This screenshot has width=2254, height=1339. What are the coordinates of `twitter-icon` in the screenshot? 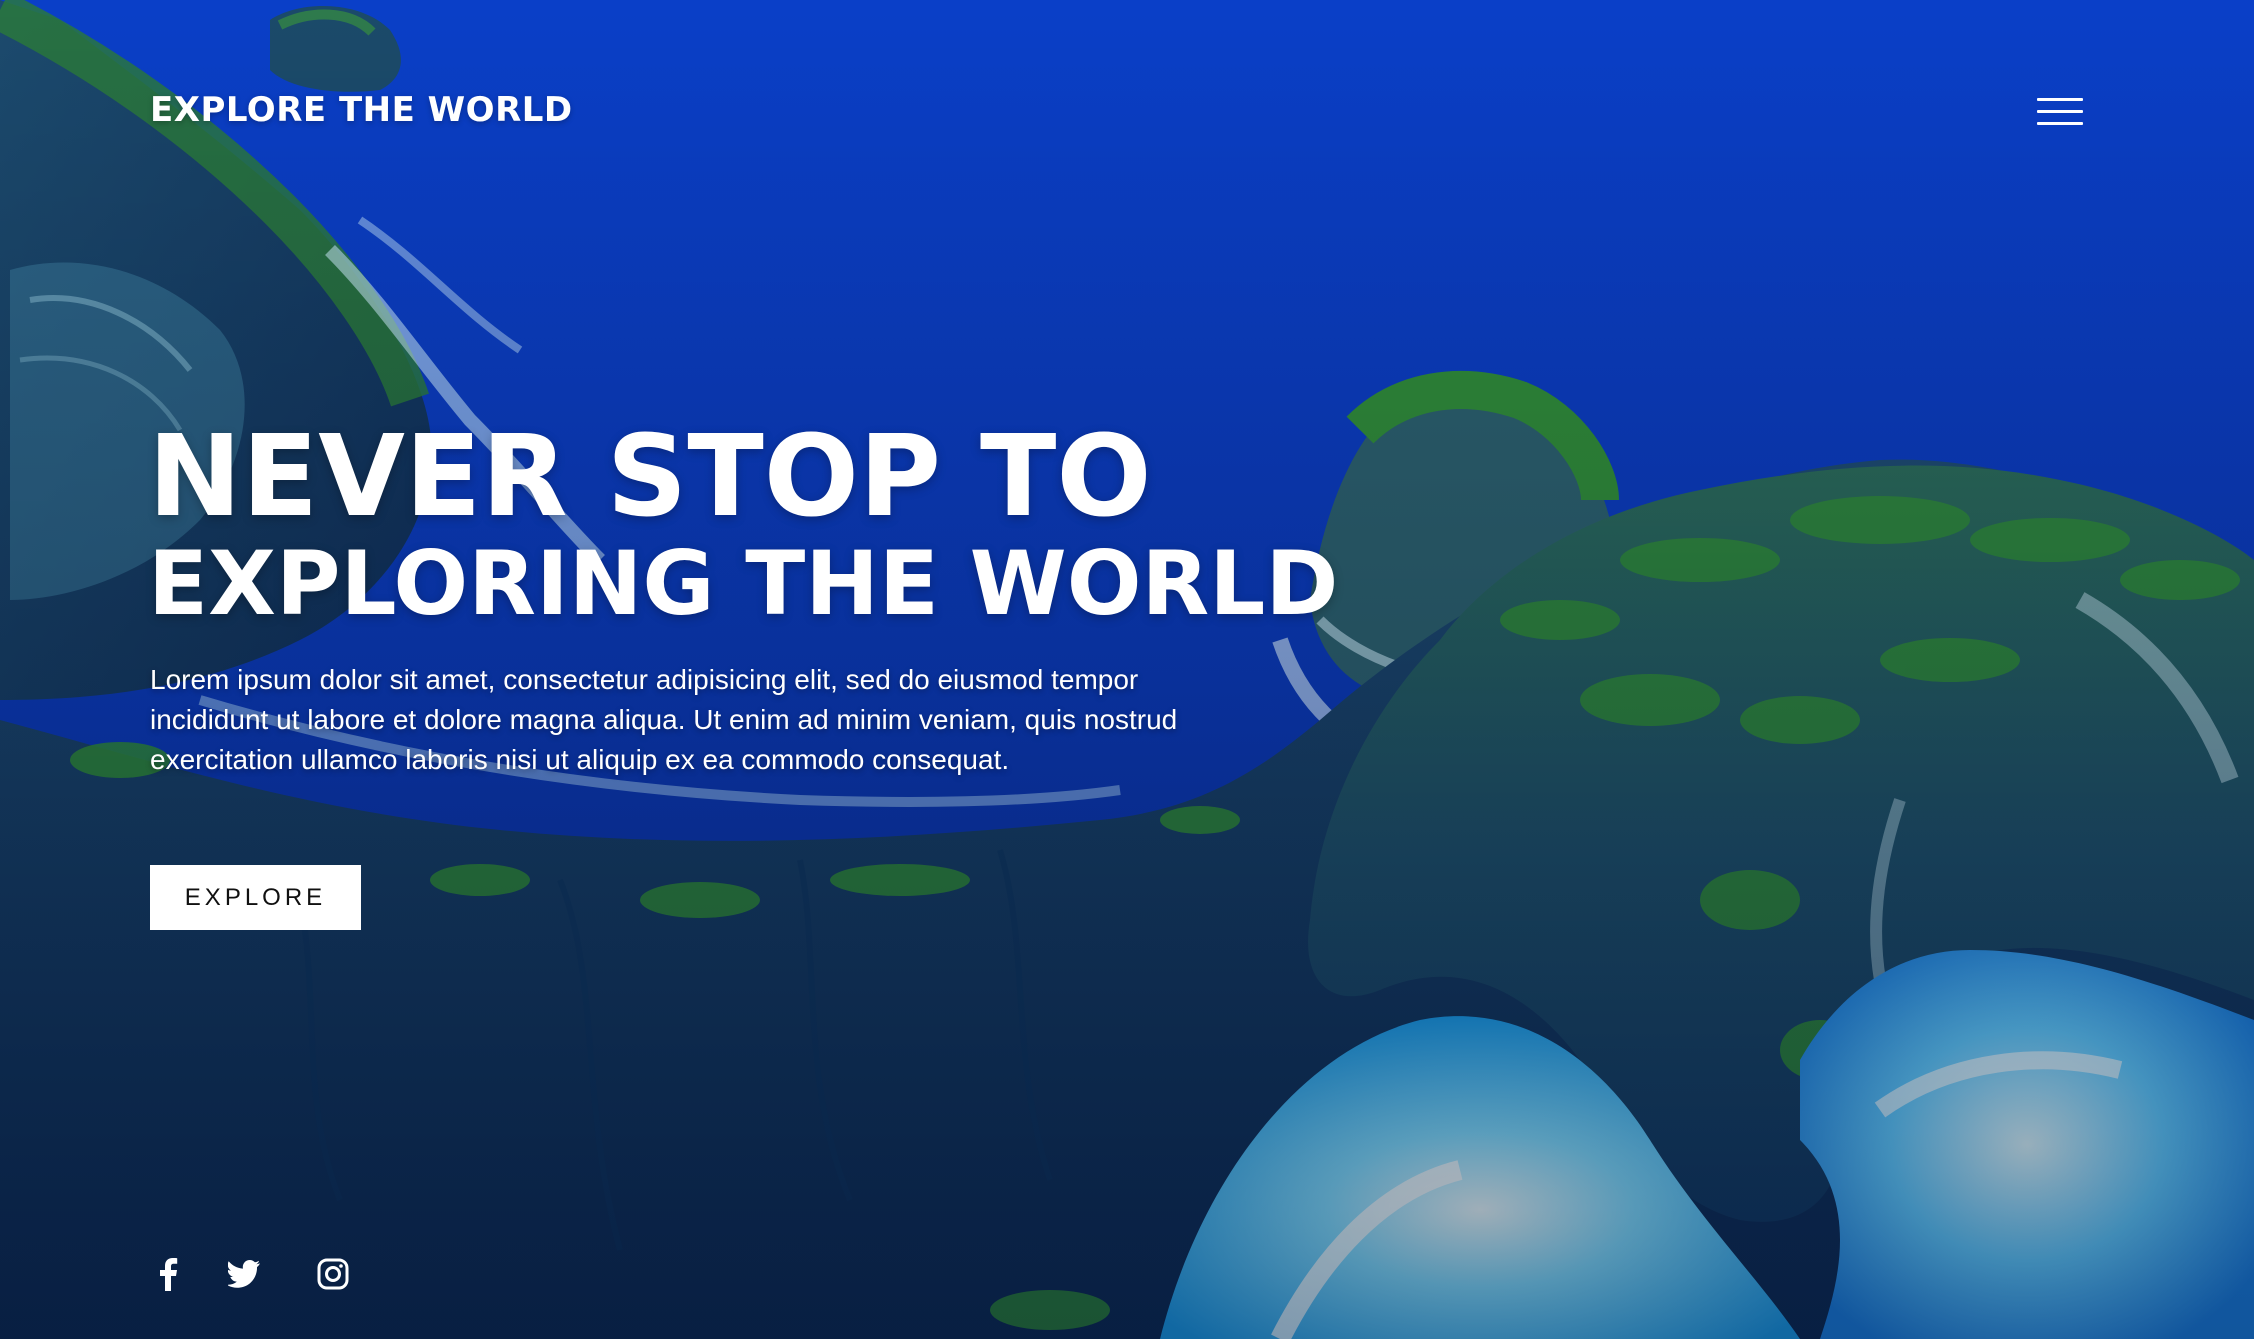 It's located at (244, 1274).